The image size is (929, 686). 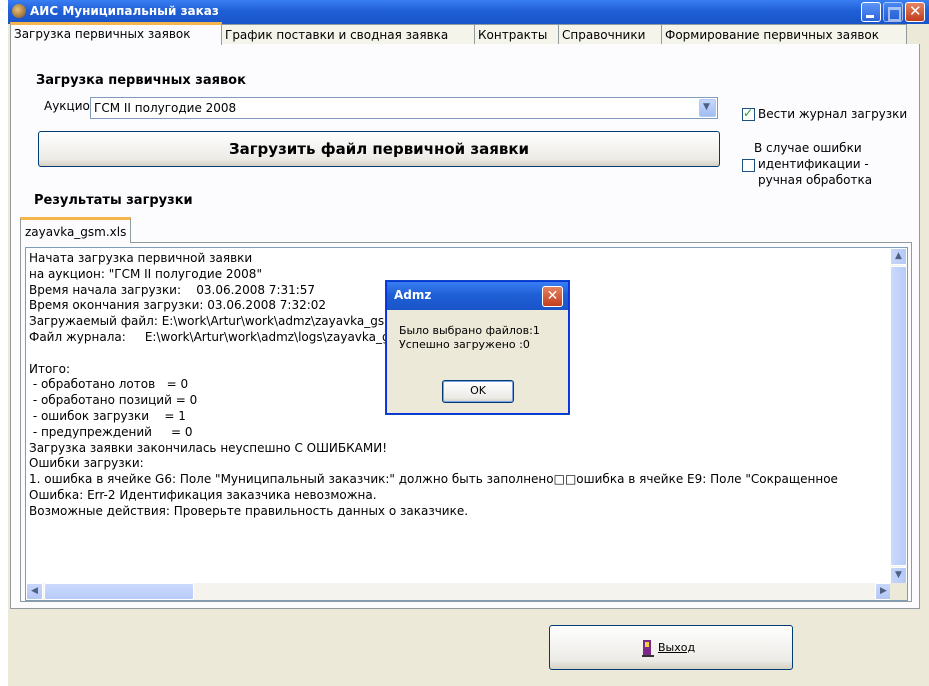 I want to click on scroll-down-button: ▼, so click(x=898, y=575).